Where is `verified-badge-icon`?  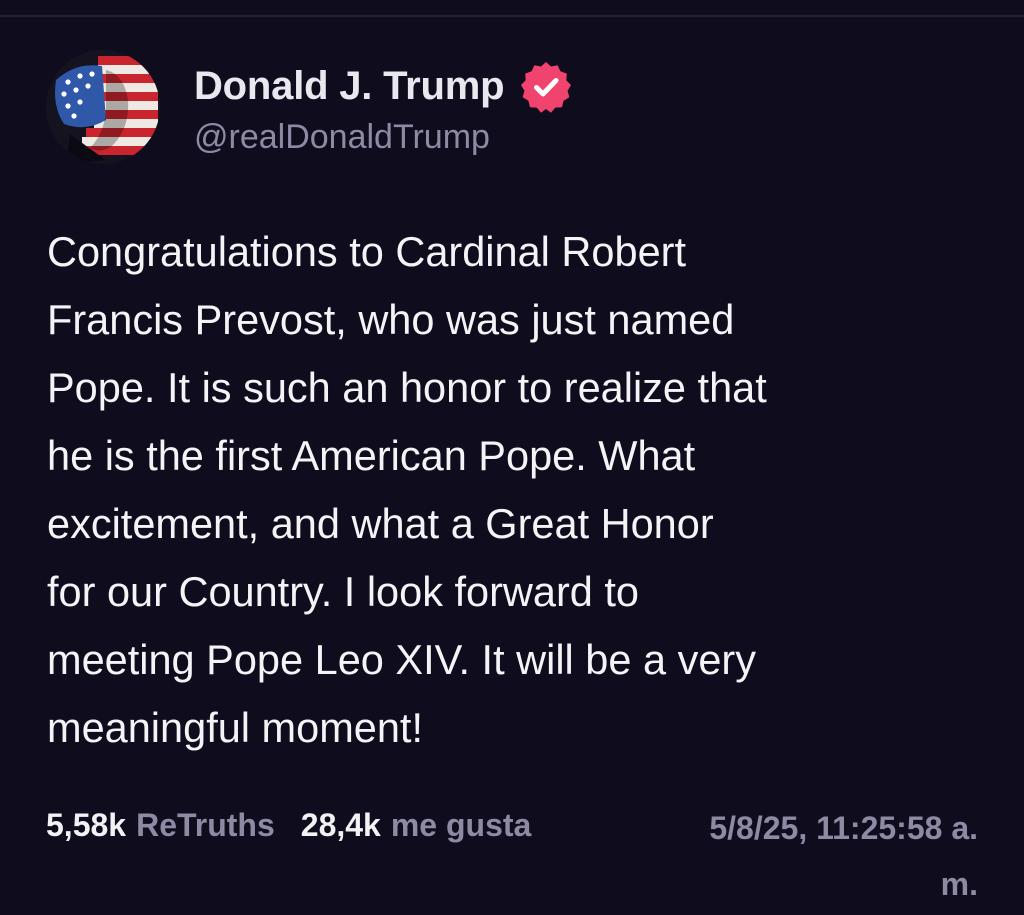
verified-badge-icon is located at coordinates (546, 87).